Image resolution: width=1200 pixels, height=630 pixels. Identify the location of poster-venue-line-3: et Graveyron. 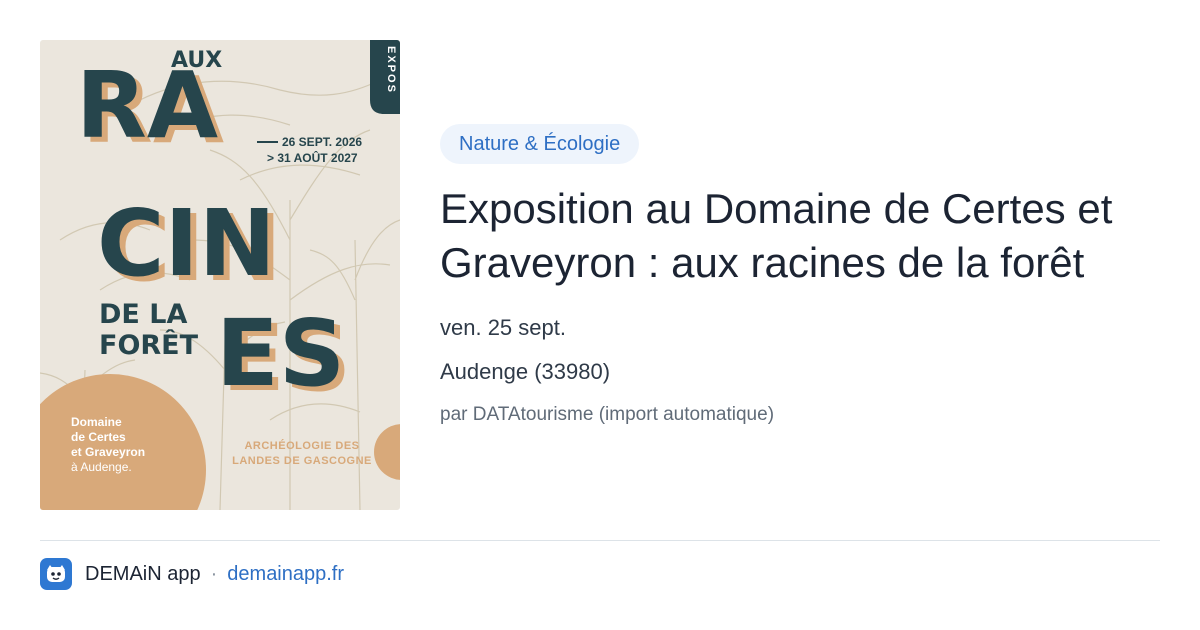
(108, 452).